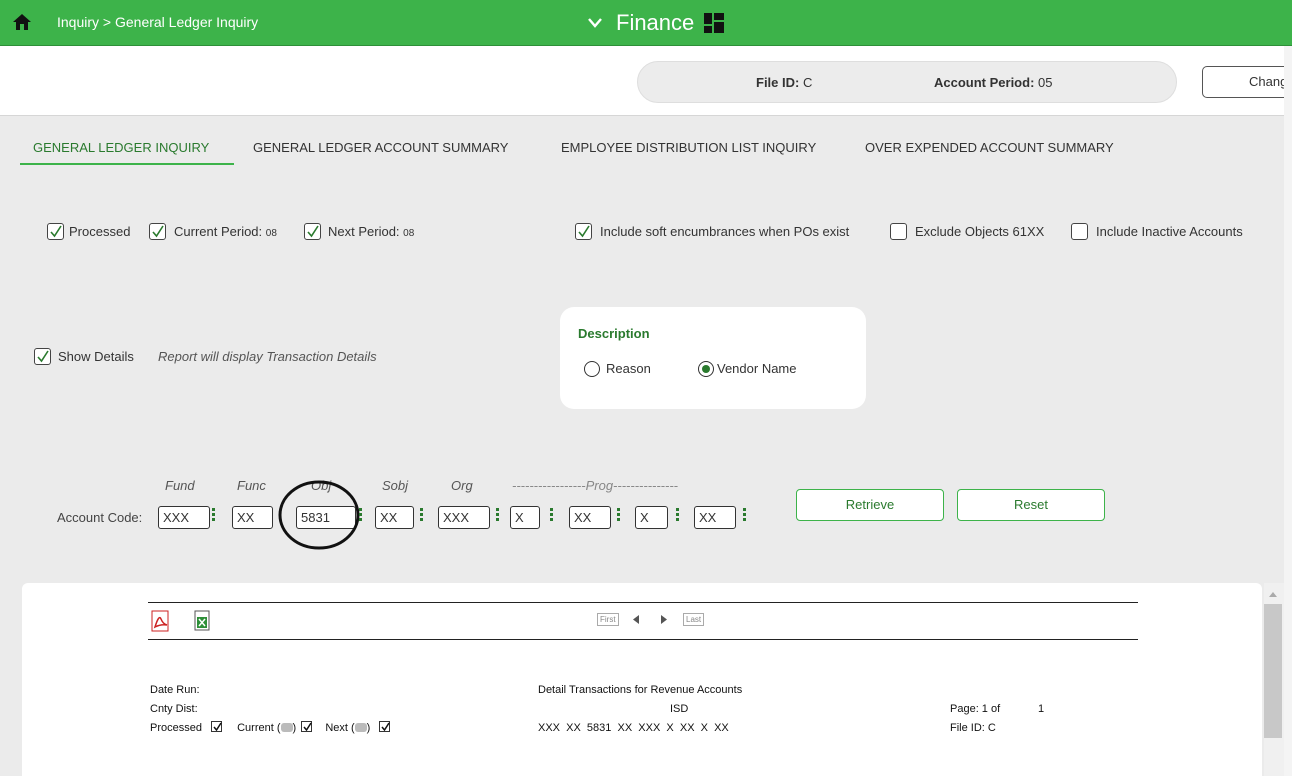  I want to click on report-isd: ISD, so click(679, 709).